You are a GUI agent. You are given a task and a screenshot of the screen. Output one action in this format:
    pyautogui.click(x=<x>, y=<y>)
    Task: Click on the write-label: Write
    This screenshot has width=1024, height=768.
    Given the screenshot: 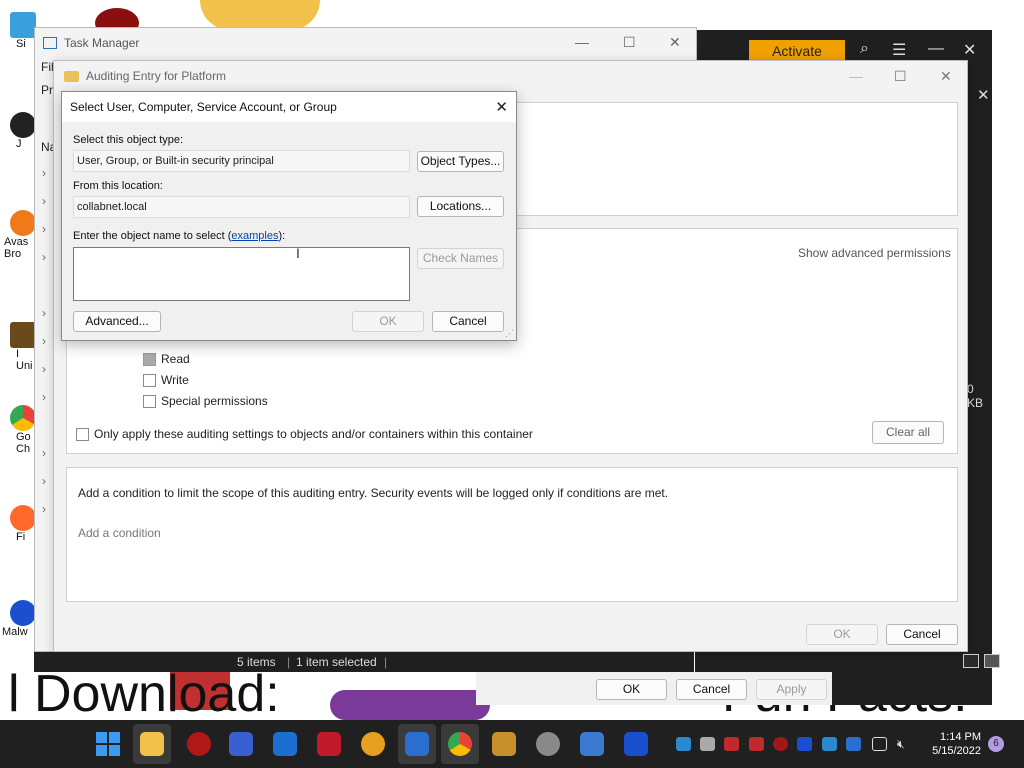 What is the action you would take?
    pyautogui.click(x=175, y=380)
    